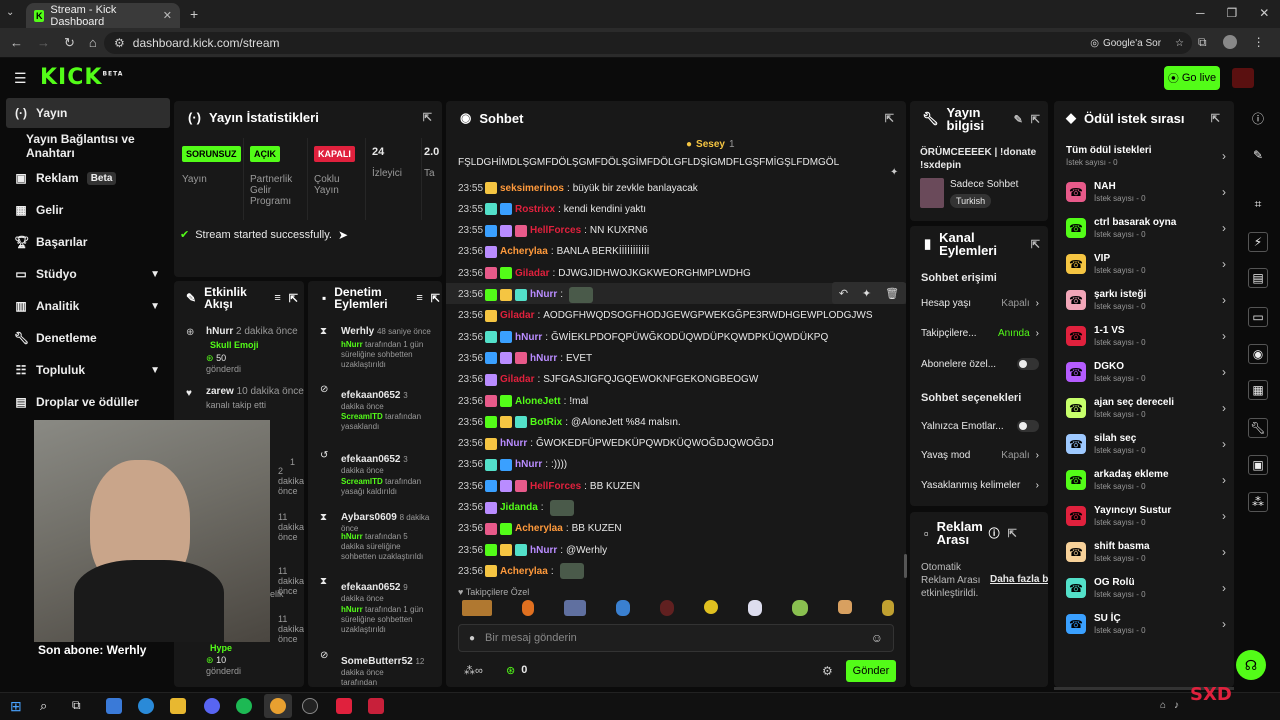  What do you see at coordinates (1146, 552) in the screenshot?
I see `reward-item: ☎ shift basma İstek sayısı - 0 ›` at bounding box center [1146, 552].